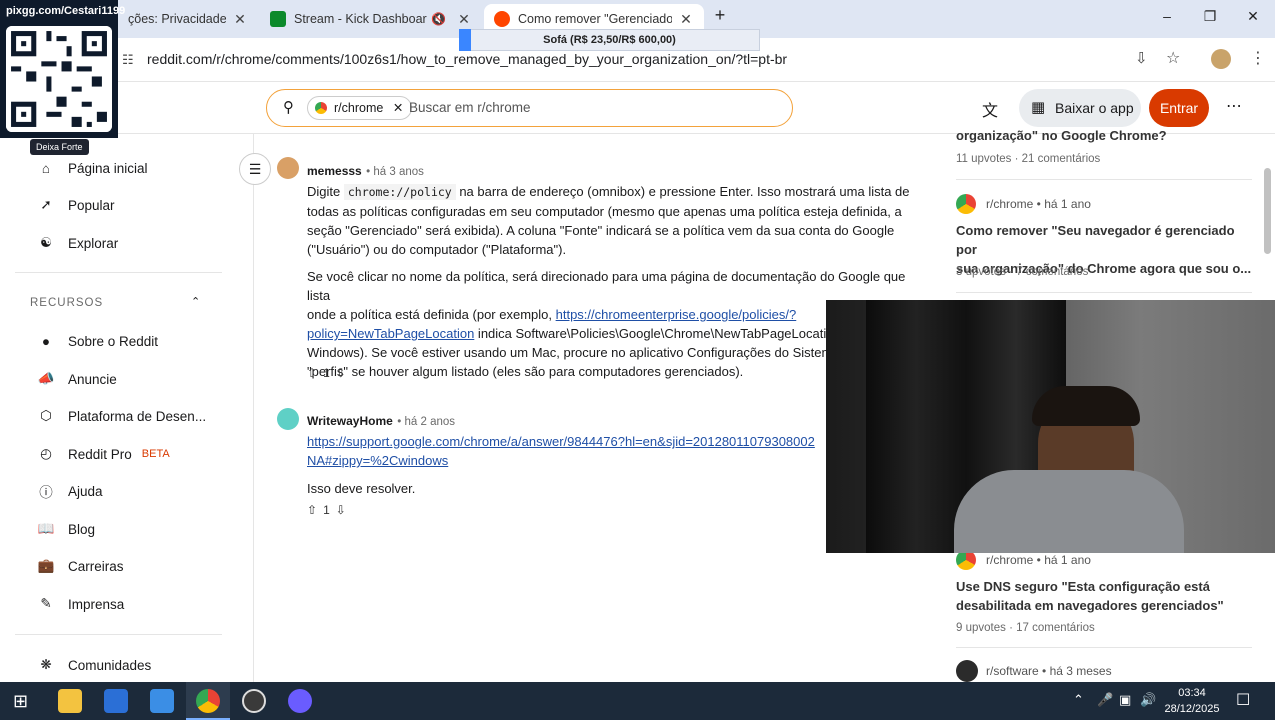 This screenshot has width=1275, height=720. What do you see at coordinates (966, 204) in the screenshot?
I see `chrome-icon` at bounding box center [966, 204].